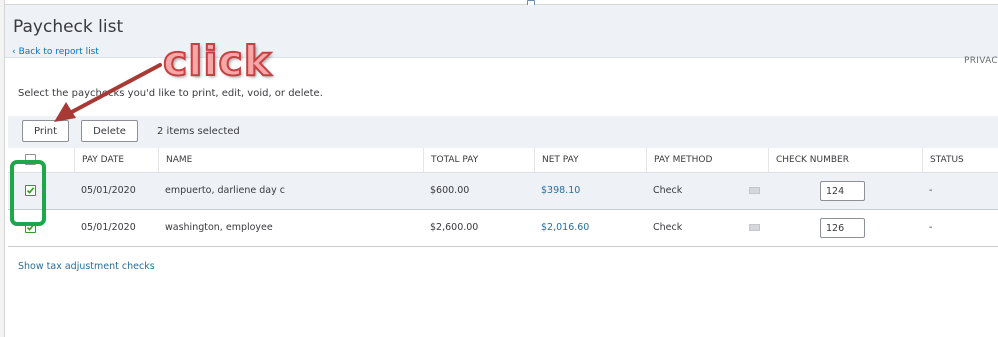  What do you see at coordinates (707, 160) in the screenshot?
I see `column-header-pay-method: PAY METHOD` at bounding box center [707, 160].